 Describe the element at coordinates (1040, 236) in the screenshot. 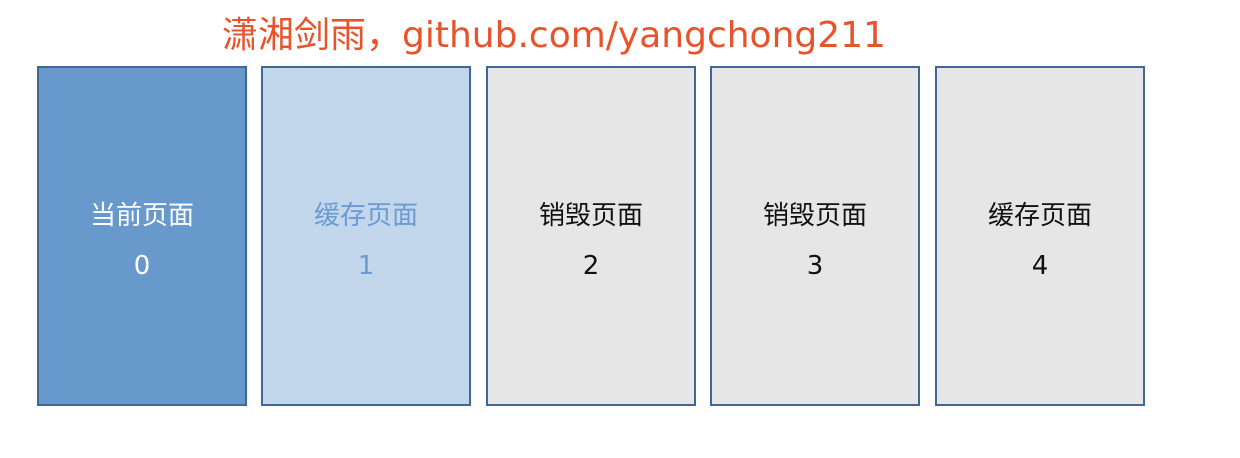

I see `page-box-cached-far: 缓存页面 4` at that location.